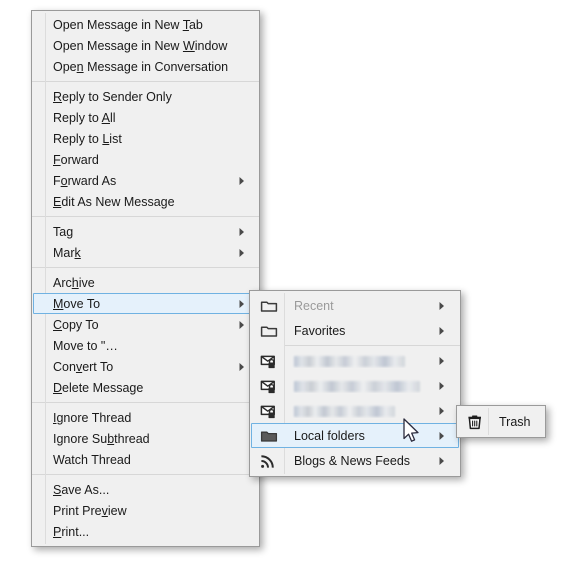 The width and height of the screenshot is (567, 569). What do you see at coordinates (269, 461) in the screenshot?
I see `rss-icon` at bounding box center [269, 461].